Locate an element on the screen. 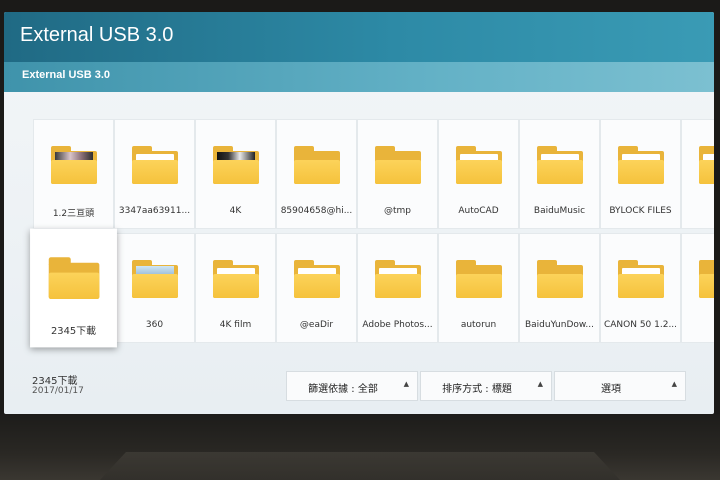  folder-tile: autorun is located at coordinates (478, 288).